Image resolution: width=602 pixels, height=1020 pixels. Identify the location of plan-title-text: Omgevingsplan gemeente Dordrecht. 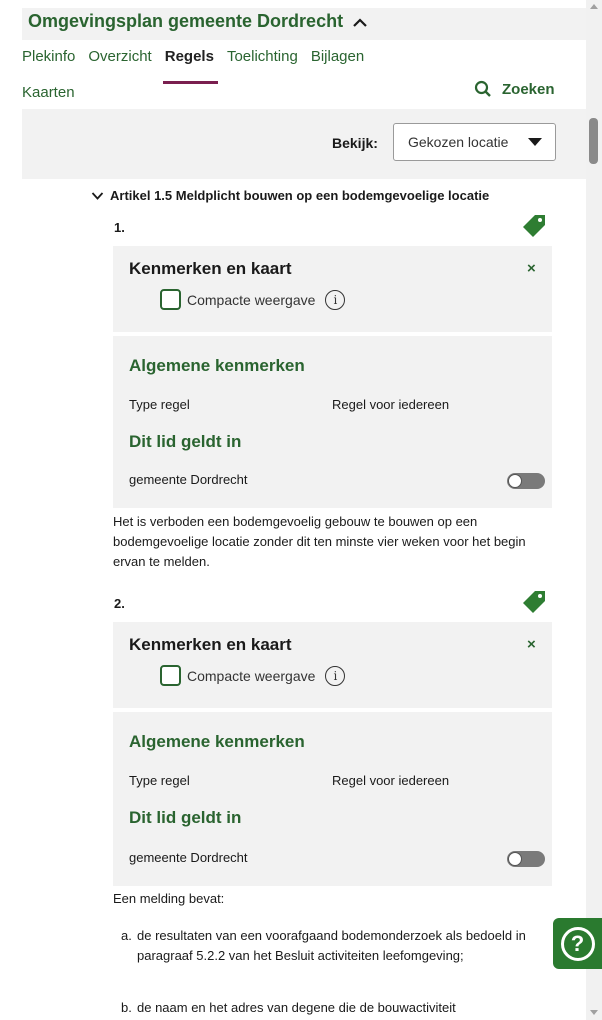
(186, 21).